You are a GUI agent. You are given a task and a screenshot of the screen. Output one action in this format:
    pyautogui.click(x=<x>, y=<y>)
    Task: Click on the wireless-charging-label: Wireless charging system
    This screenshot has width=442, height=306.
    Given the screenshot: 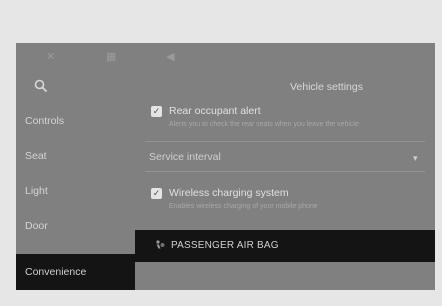 What is the action you would take?
    pyautogui.click(x=229, y=193)
    